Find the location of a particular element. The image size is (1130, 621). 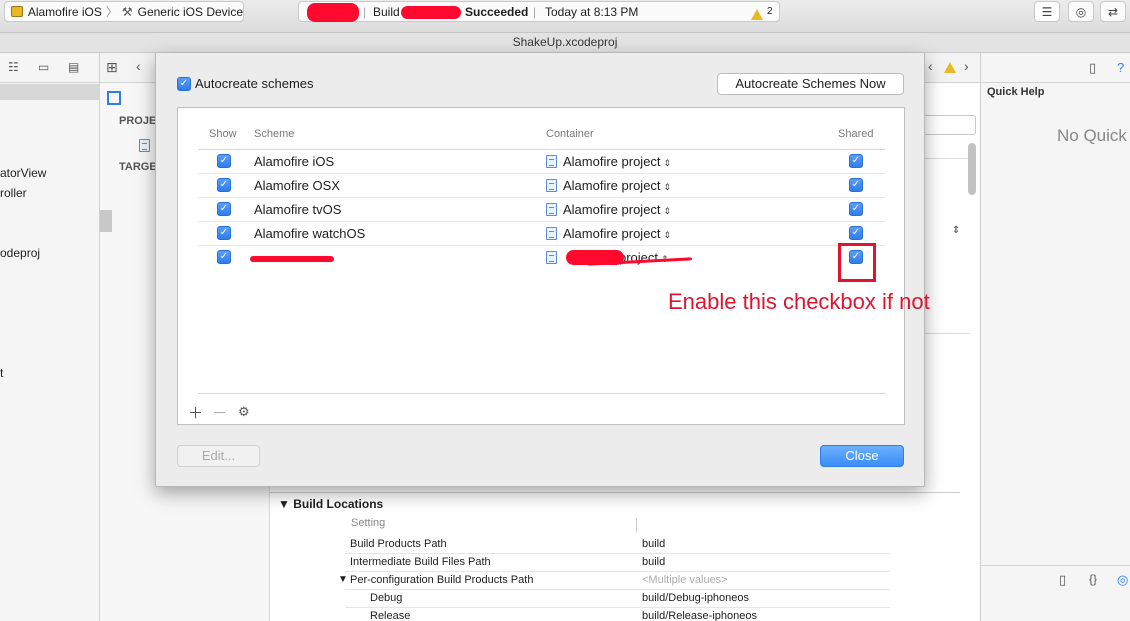

redaction-mark is located at coordinates (333, 12).